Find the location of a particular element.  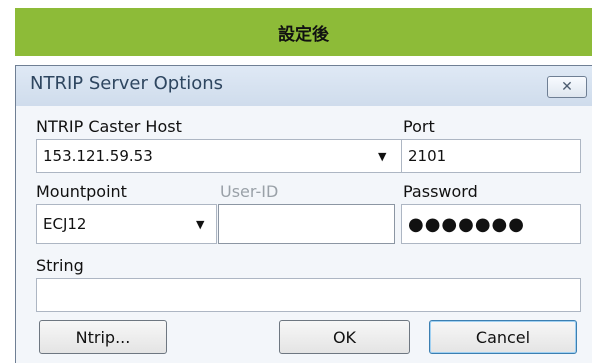

password-field: ●●●●●●● is located at coordinates (491, 224).